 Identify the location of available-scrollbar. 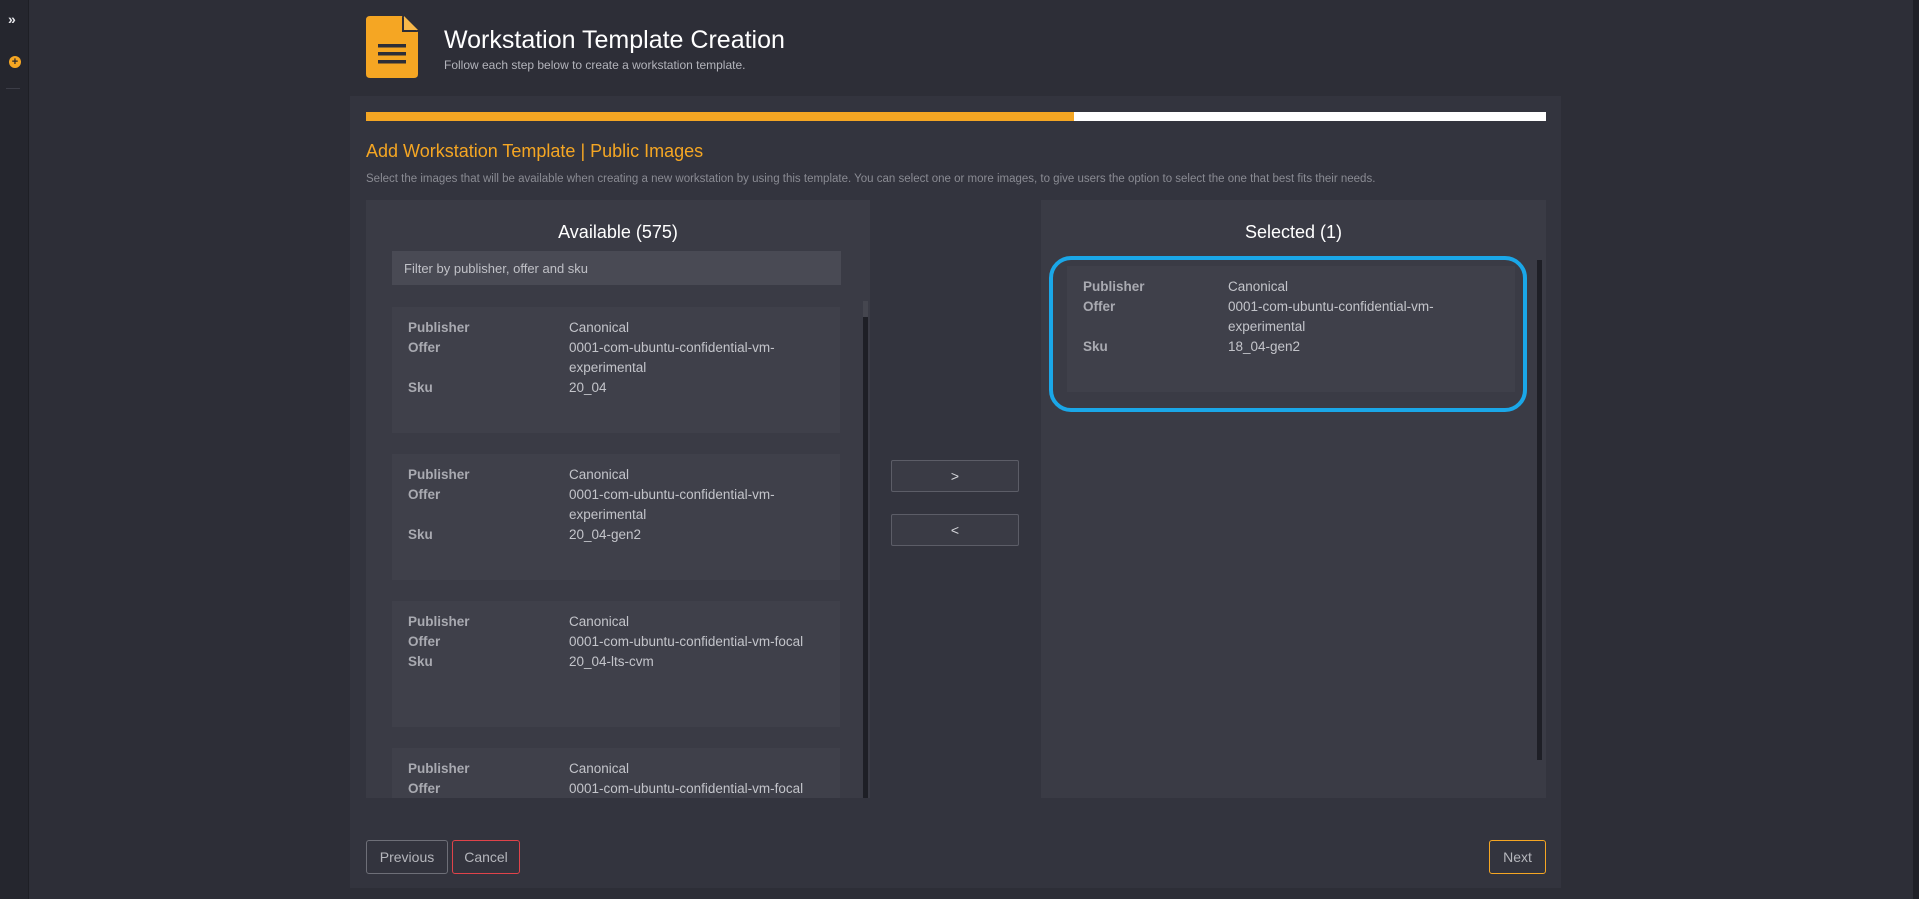
(865, 549).